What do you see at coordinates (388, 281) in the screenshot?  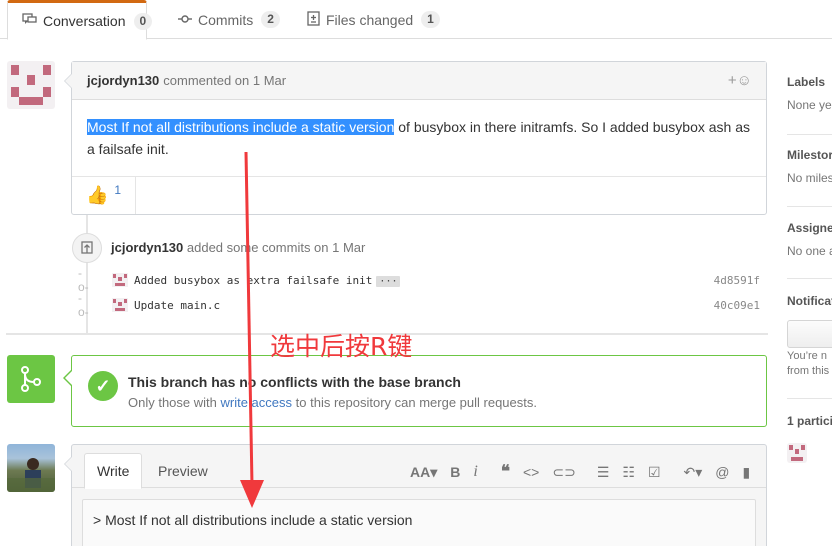 I see `expand-ellipsis-button: ···` at bounding box center [388, 281].